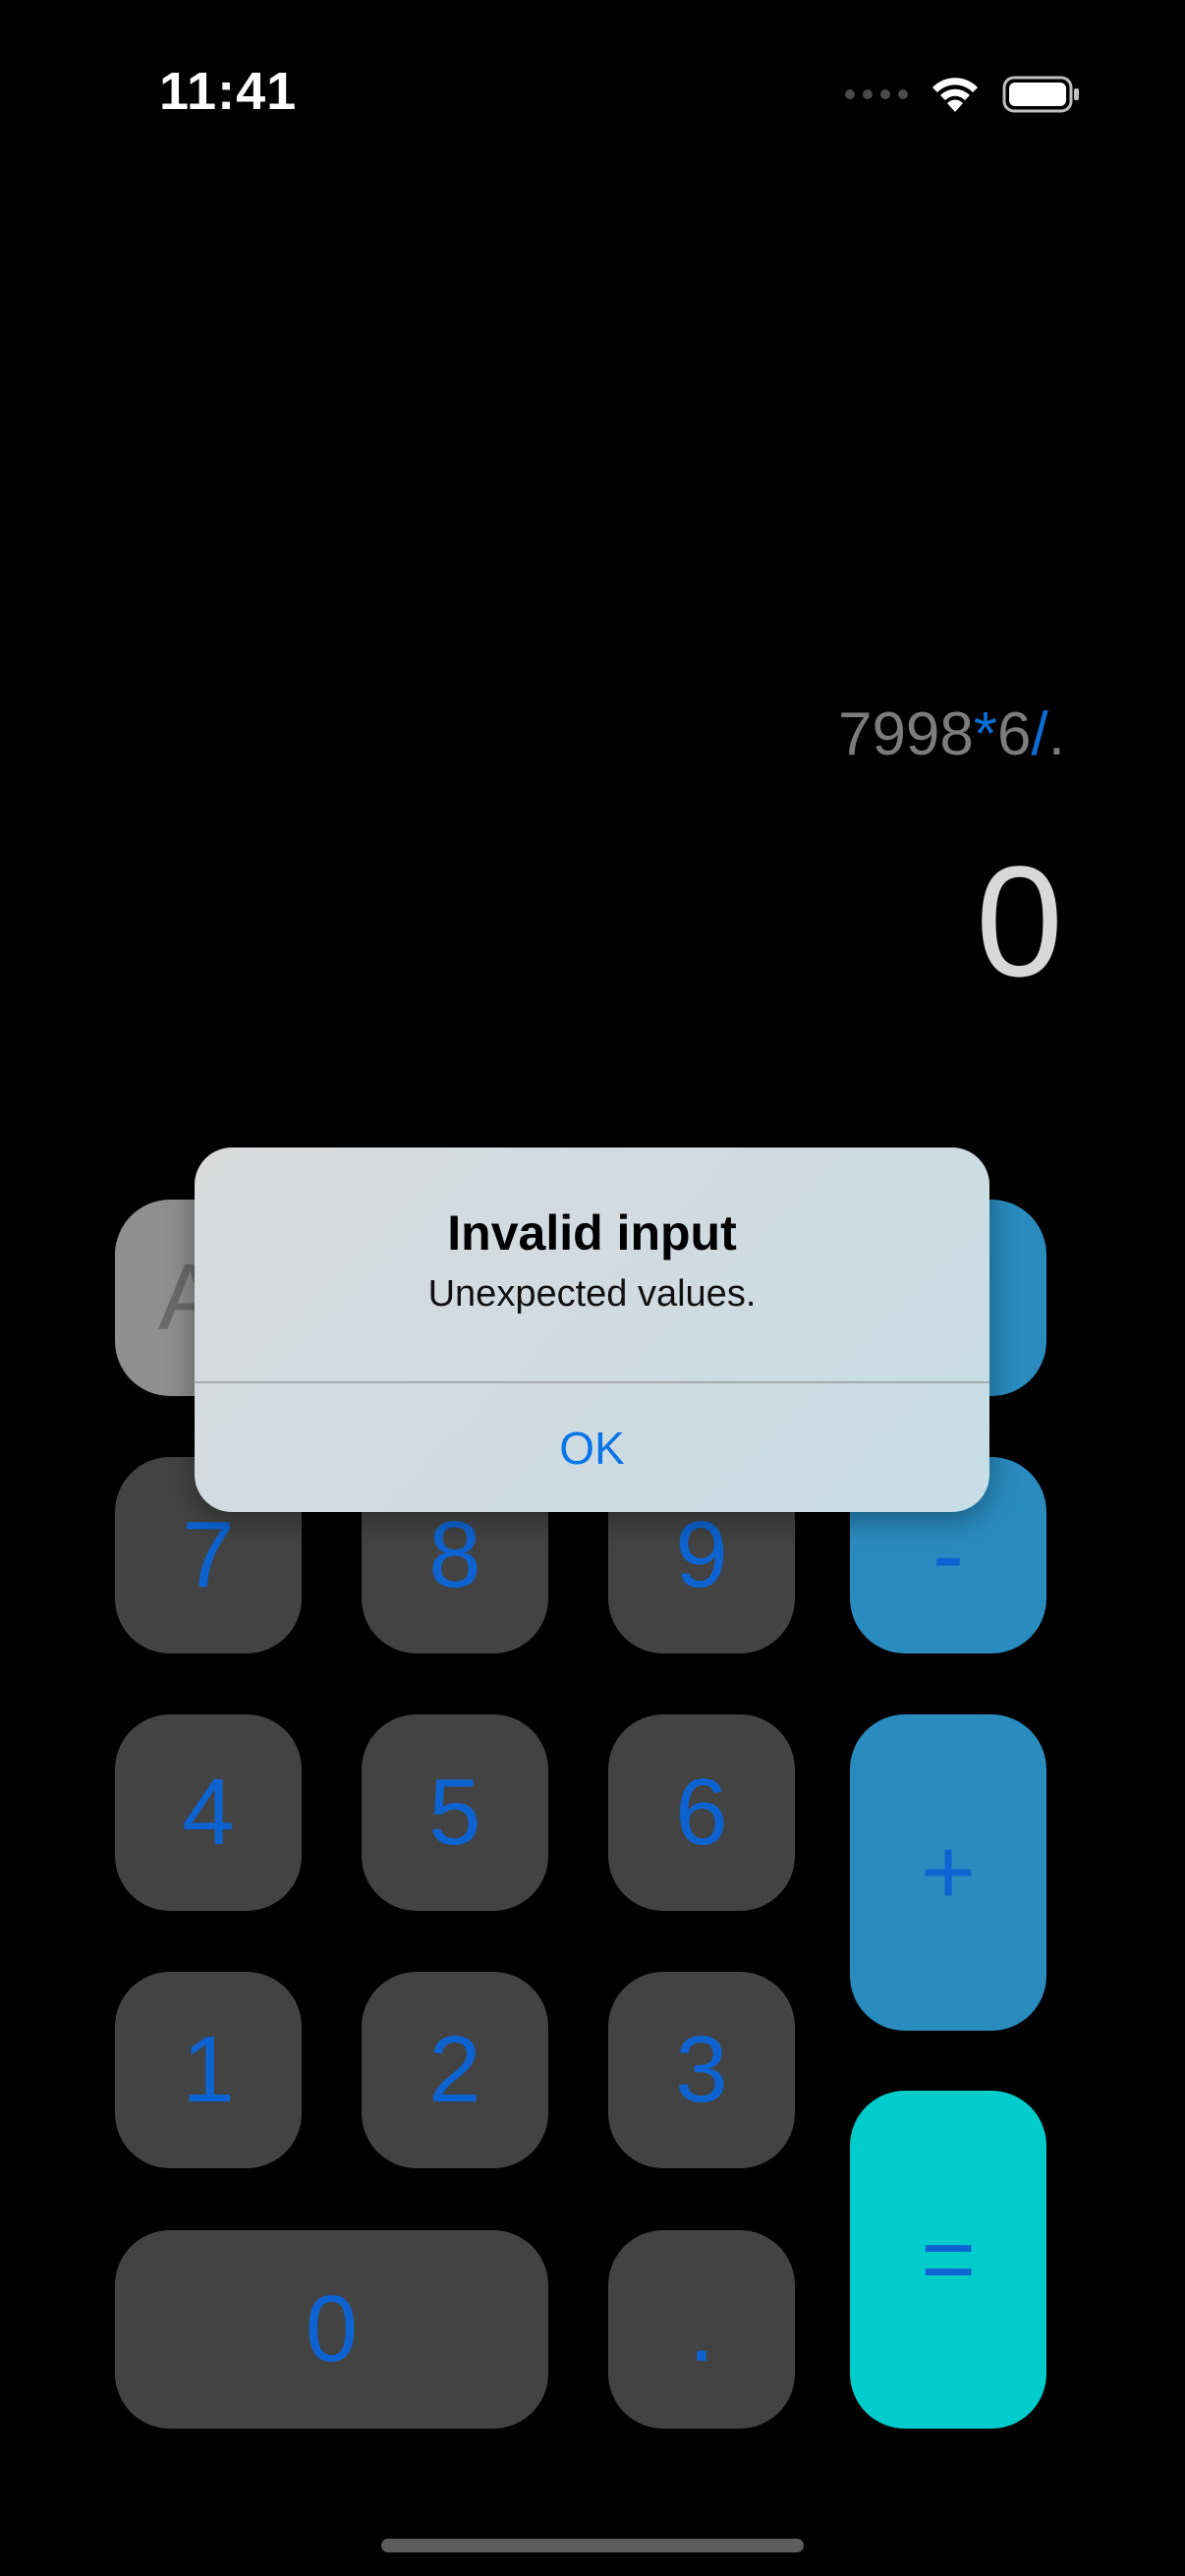 This screenshot has width=1185, height=2576. Describe the element at coordinates (906, 734) in the screenshot. I see `expression-operand: 7998` at that location.